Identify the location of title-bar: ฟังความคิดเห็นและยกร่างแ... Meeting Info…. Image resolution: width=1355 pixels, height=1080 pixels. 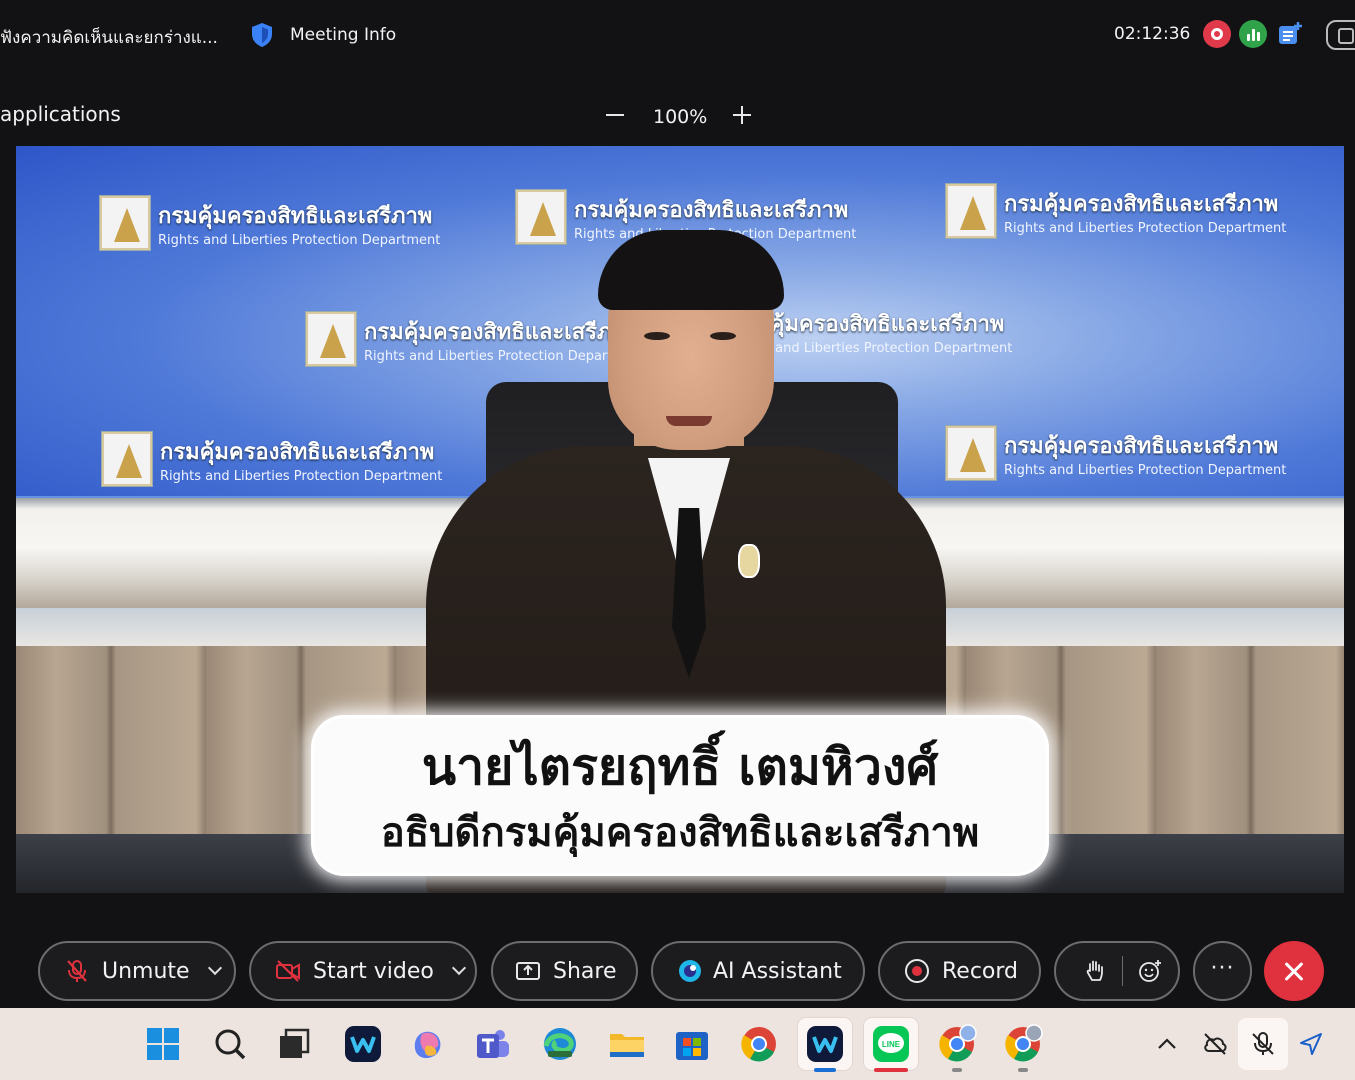
(677, 36).